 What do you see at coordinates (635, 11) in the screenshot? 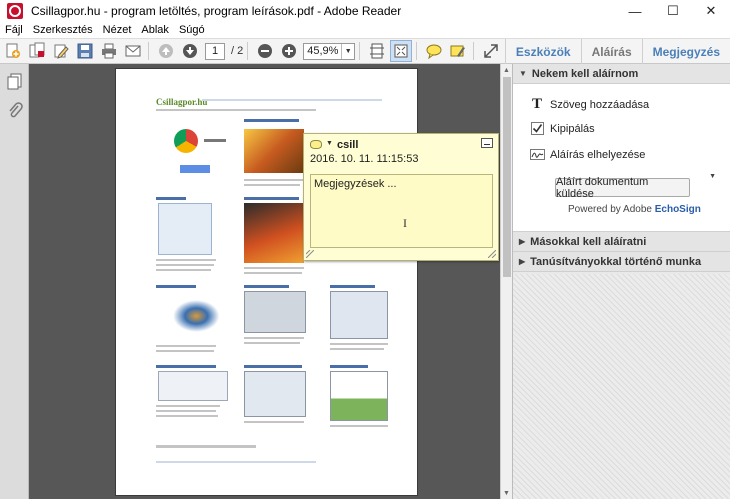
I see `minimize-button: —` at bounding box center [635, 11].